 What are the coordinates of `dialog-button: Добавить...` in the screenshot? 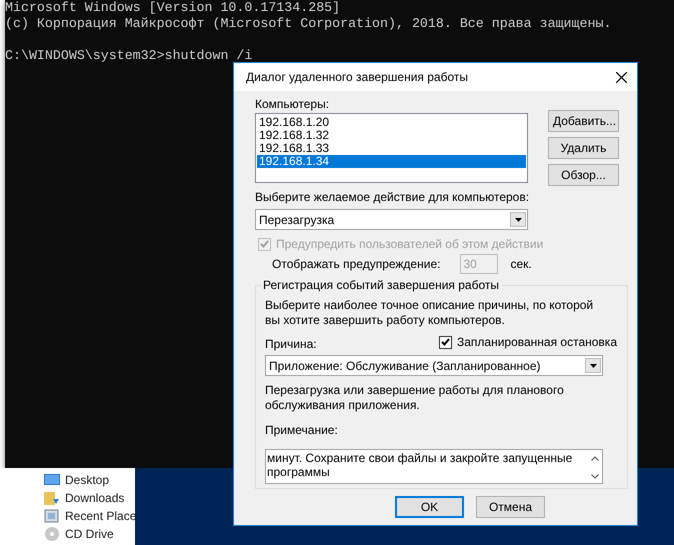 It's located at (583, 121).